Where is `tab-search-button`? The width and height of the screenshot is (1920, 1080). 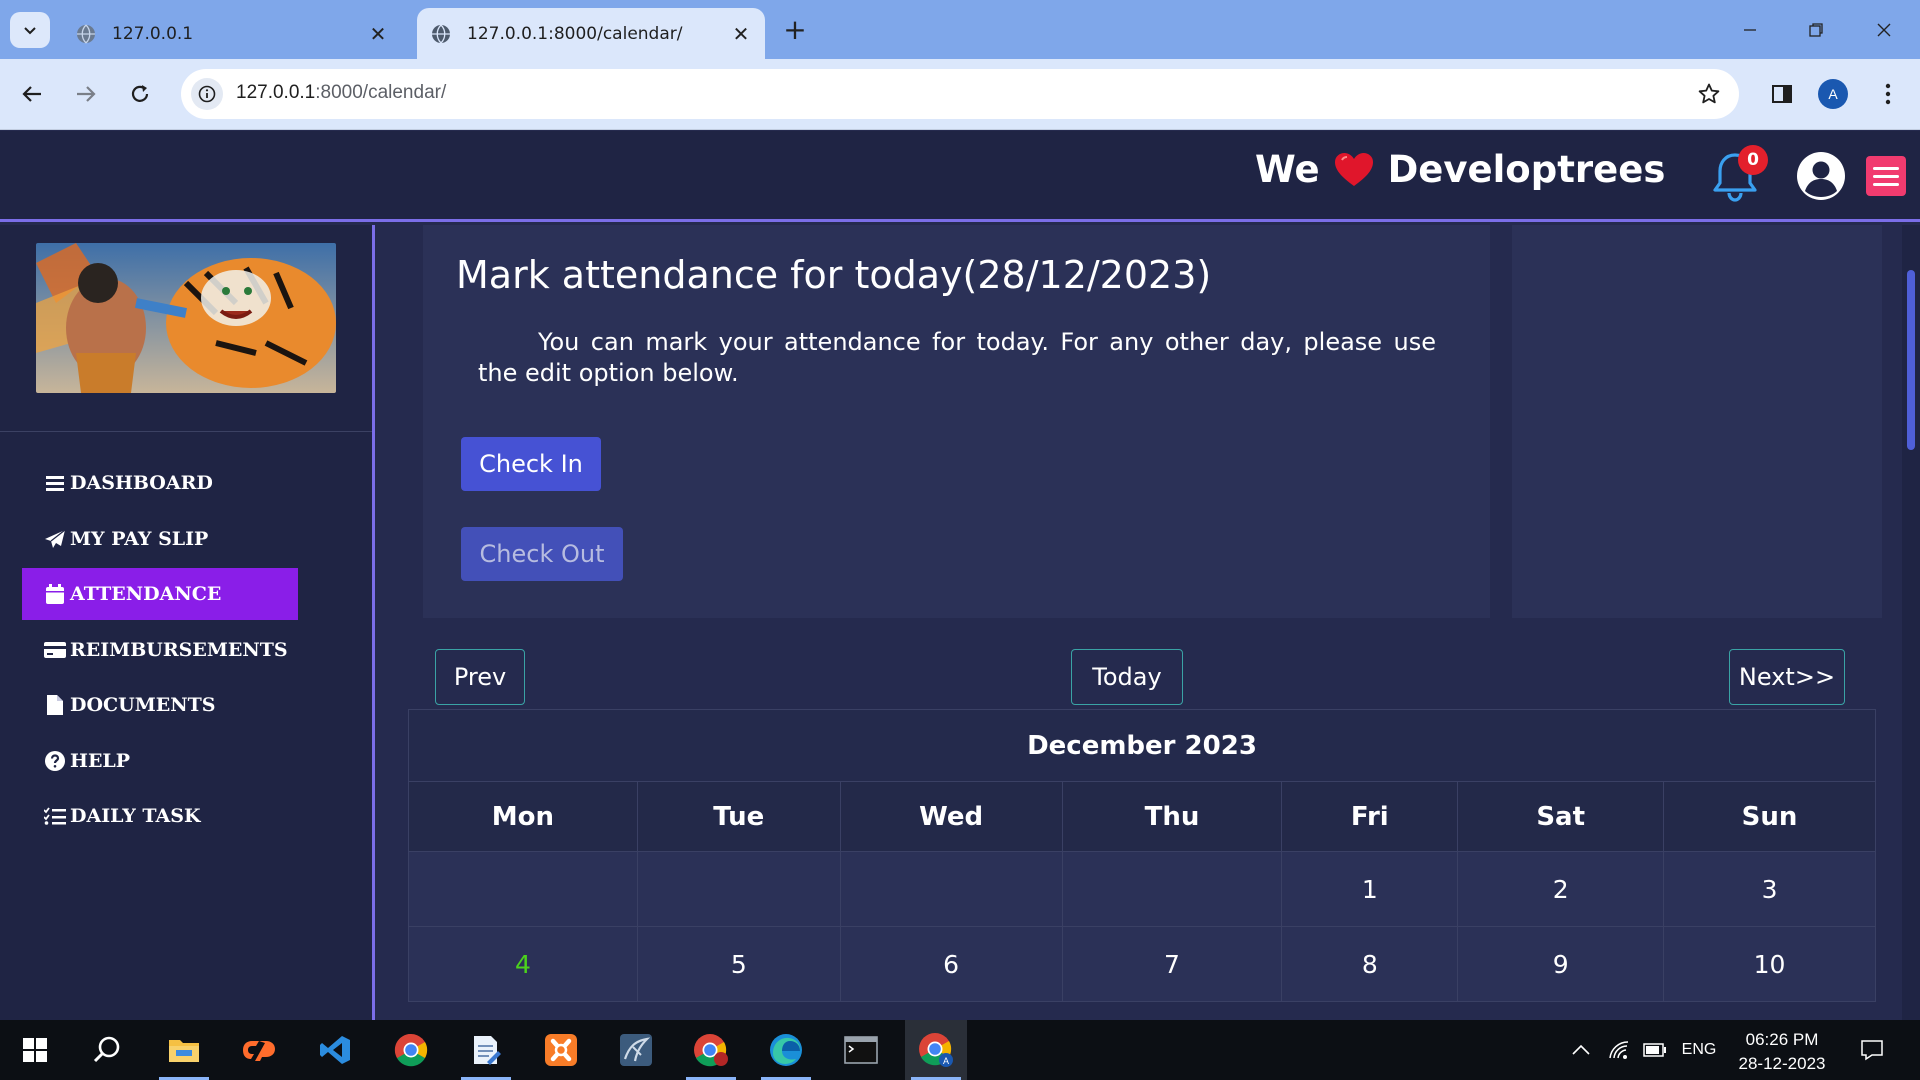
tab-search-button is located at coordinates (30, 30).